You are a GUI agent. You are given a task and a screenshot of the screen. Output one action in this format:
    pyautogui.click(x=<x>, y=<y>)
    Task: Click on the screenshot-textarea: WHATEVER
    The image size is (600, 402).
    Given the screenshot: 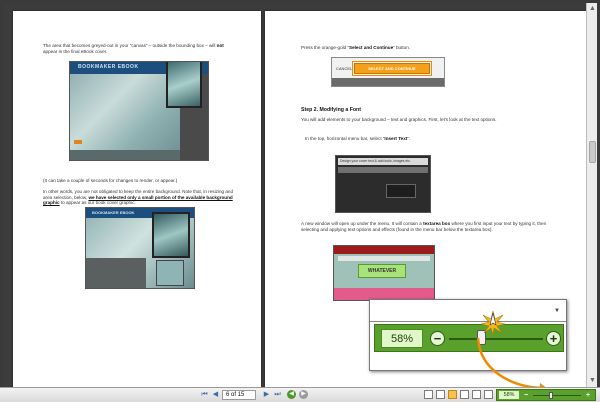 What is the action you would take?
    pyautogui.click(x=384, y=273)
    